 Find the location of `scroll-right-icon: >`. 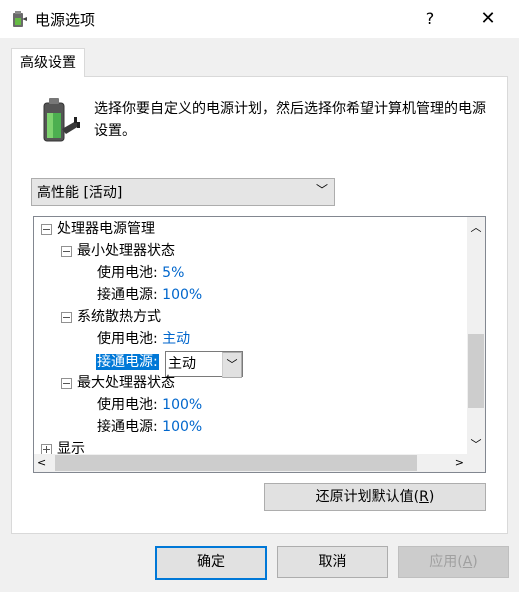

scroll-right-icon: > is located at coordinates (459, 463).